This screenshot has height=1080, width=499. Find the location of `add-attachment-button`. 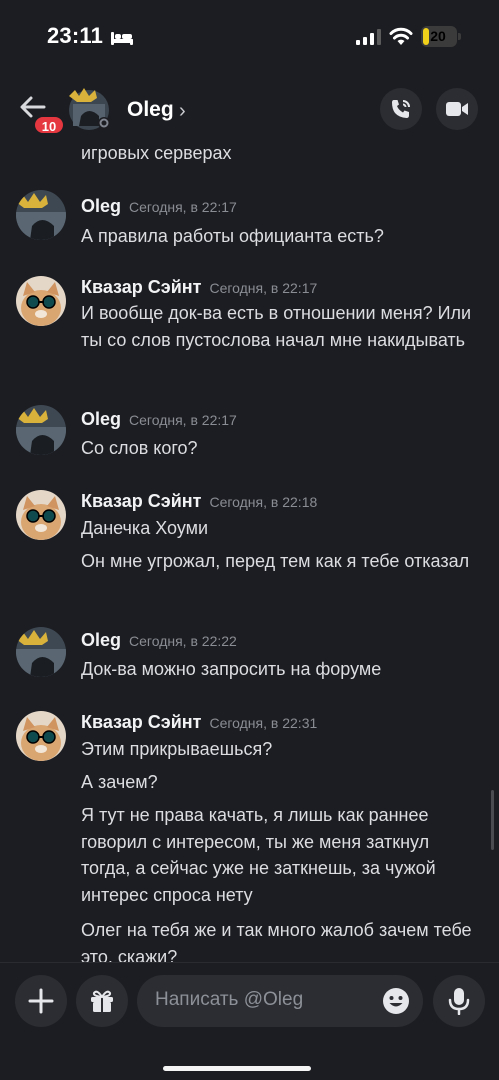

add-attachment-button is located at coordinates (41, 1001).